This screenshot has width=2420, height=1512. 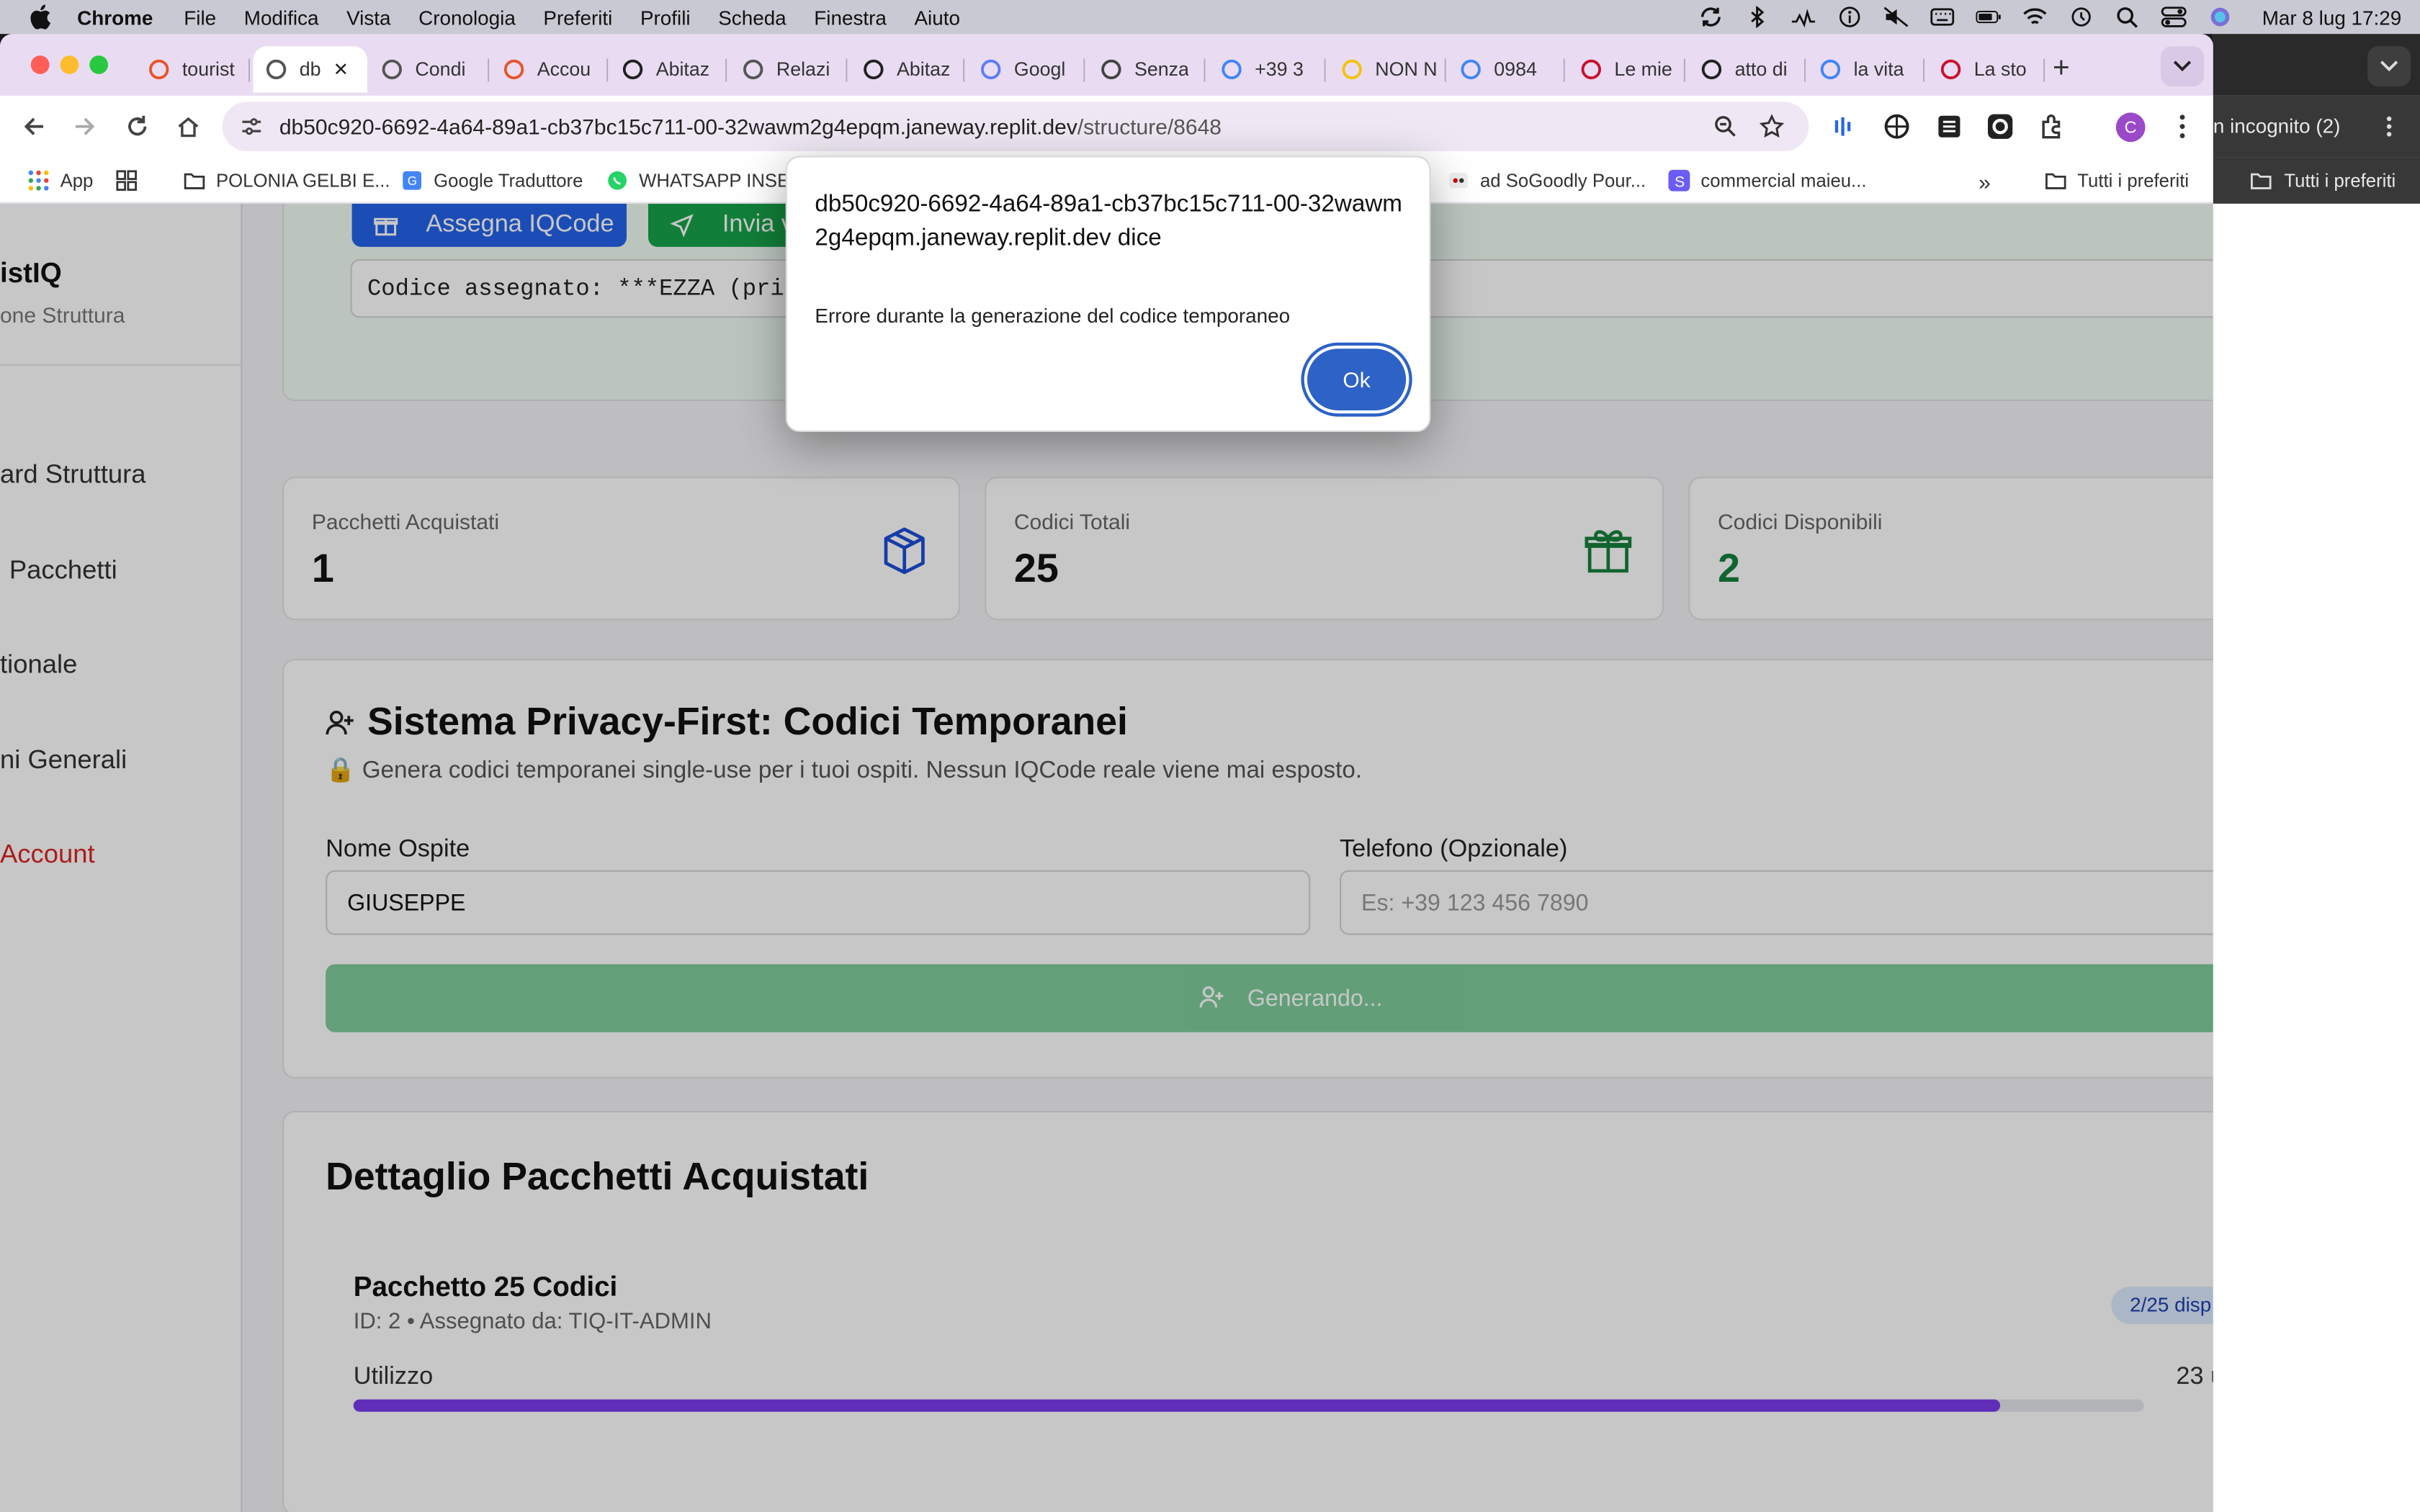 I want to click on control-center-icon, so click(x=2173, y=17).